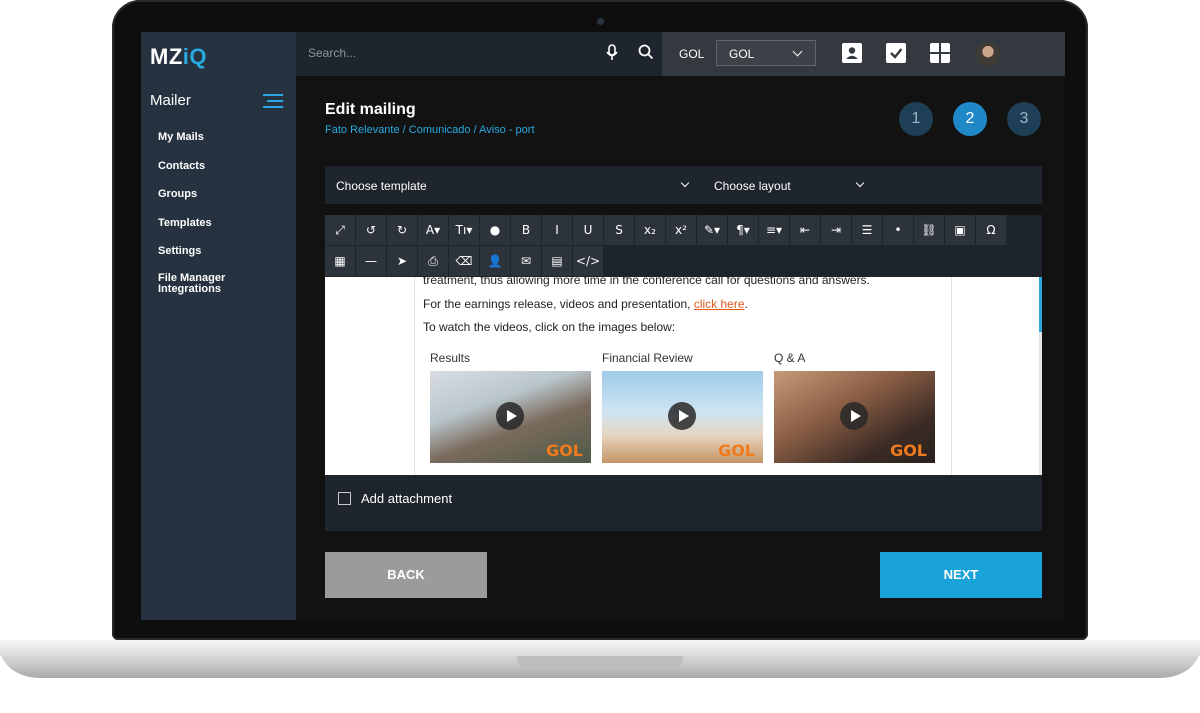 This screenshot has height=713, width=1200. I want to click on color-icon: ●, so click(495, 230).